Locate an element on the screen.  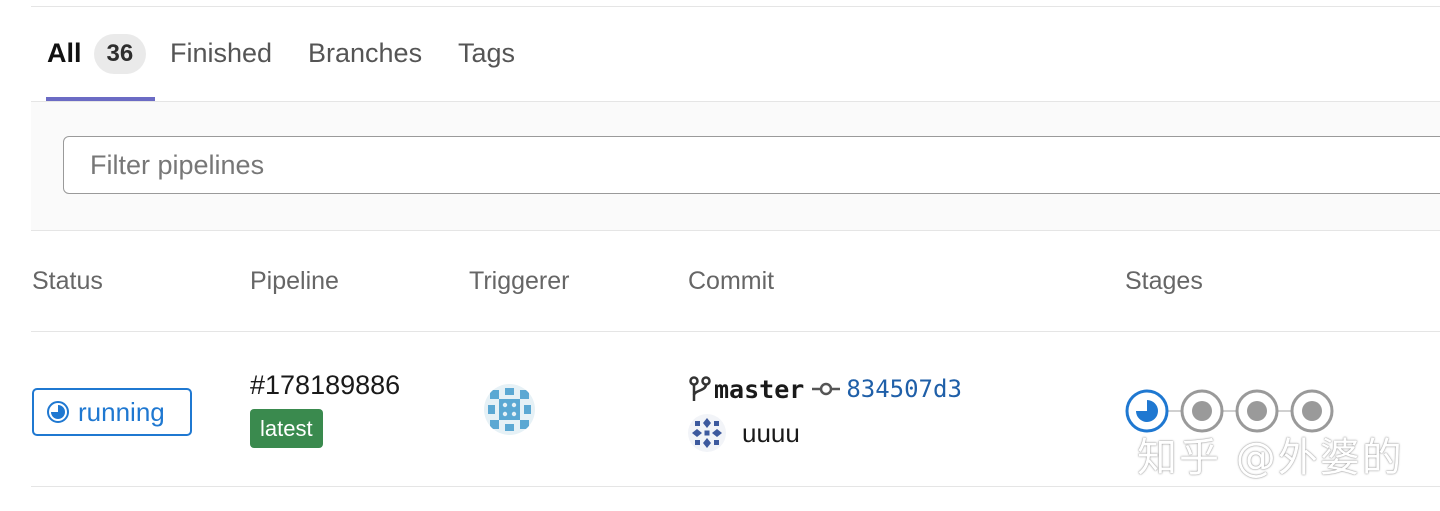
watermark-text: 知乎 @外婆的 is located at coordinates (1270, 458).